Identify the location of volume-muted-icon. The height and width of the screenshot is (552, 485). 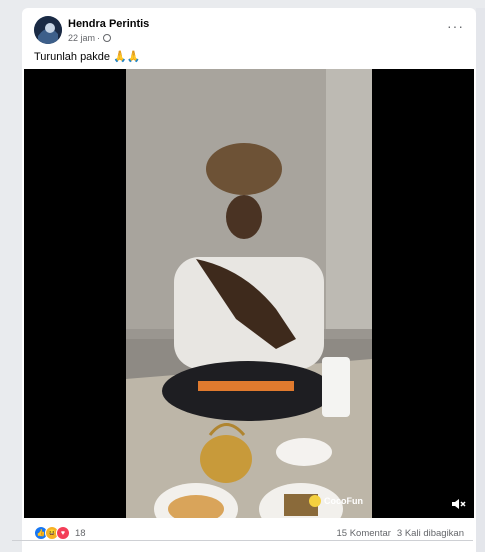
(458, 504).